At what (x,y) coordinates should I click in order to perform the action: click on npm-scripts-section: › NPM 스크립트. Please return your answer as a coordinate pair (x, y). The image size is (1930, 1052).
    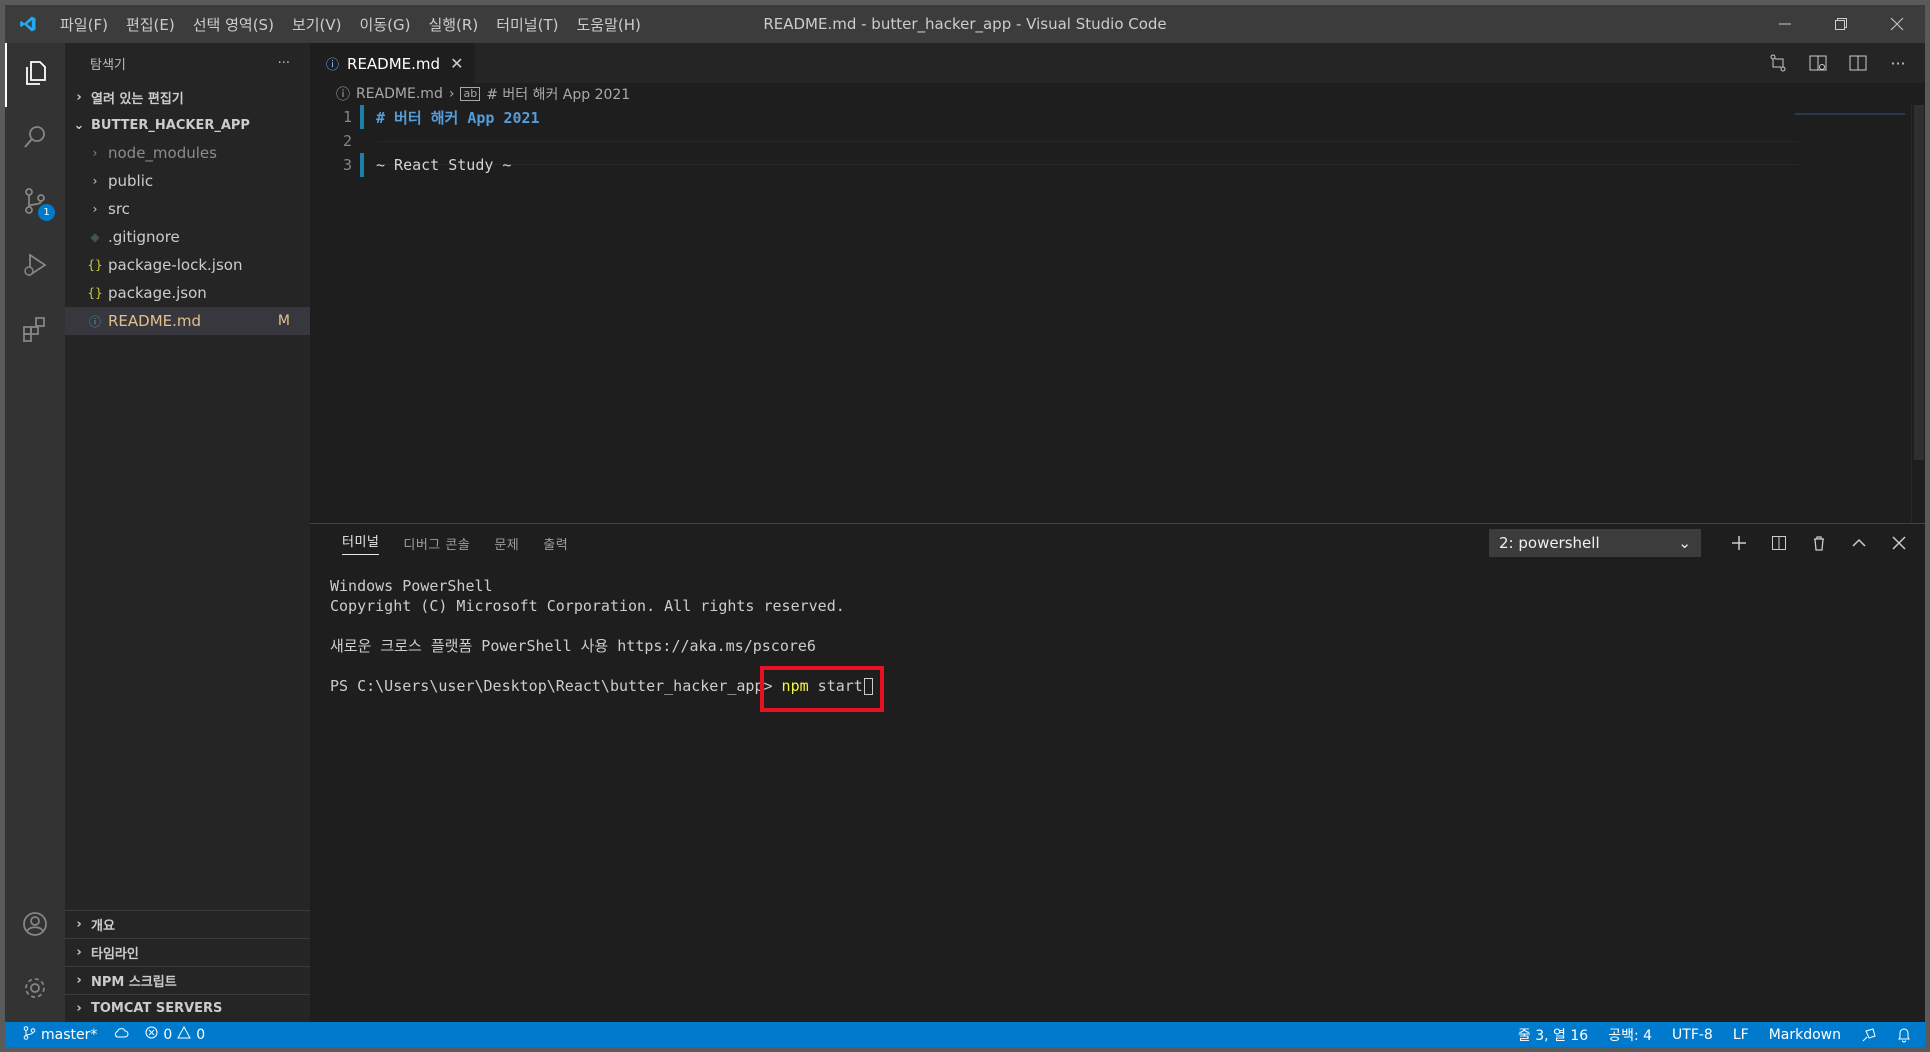
    Looking at the image, I should click on (187, 980).